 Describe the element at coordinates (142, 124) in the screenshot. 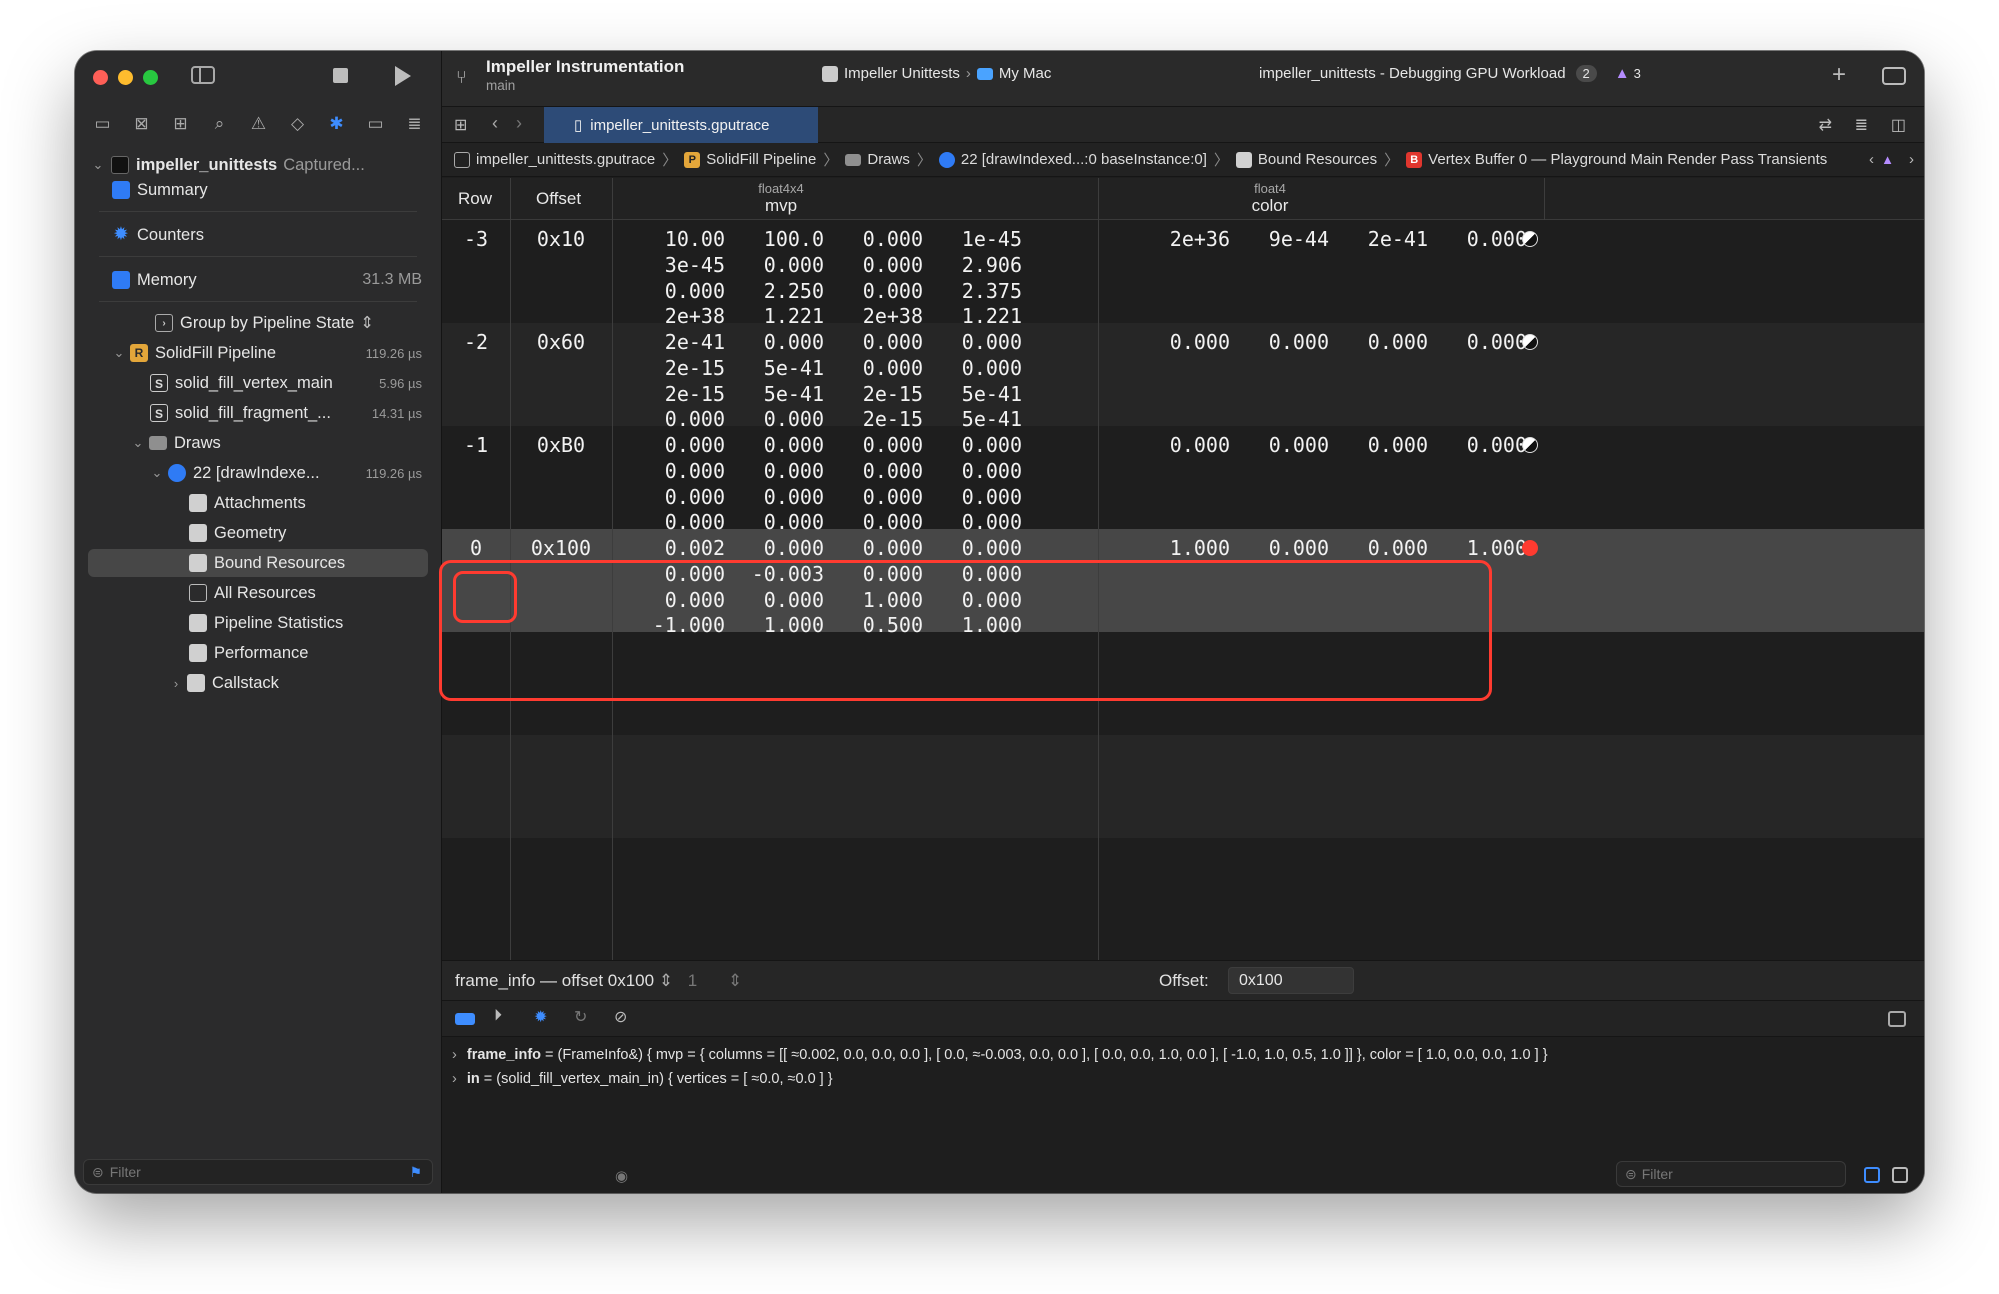

I see `source-control-icon: ⊠` at that location.